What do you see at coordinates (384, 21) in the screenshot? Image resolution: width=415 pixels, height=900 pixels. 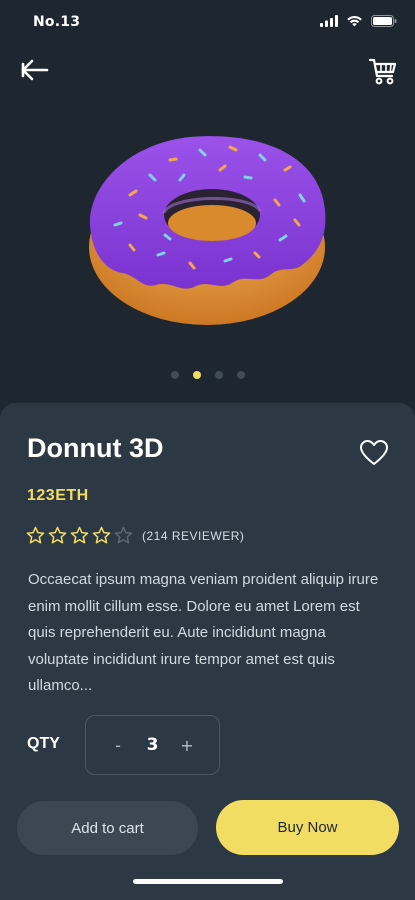 I see `battery-icon` at bounding box center [384, 21].